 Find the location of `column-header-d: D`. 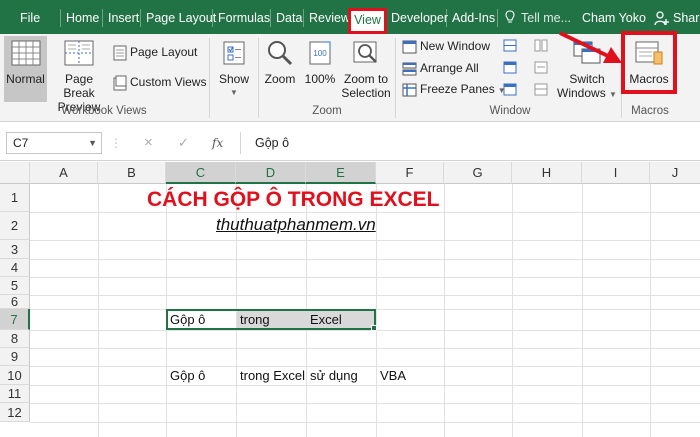

column-header-d: D is located at coordinates (271, 173).